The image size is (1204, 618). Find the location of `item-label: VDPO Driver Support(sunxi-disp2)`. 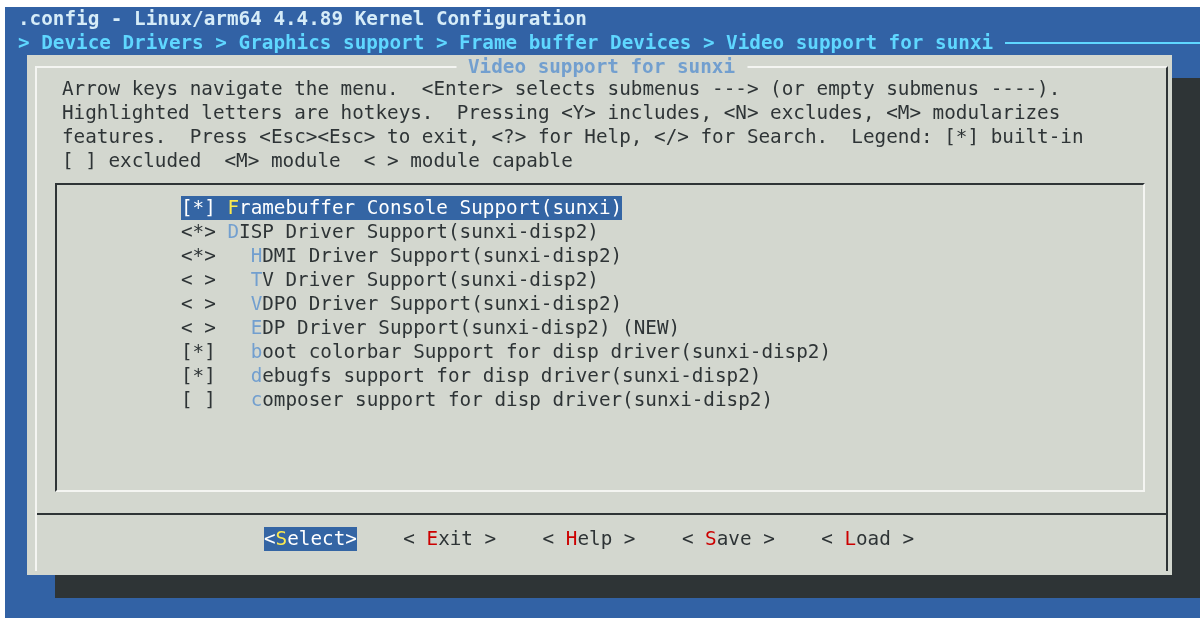

item-label: VDPO Driver Support(sunxi-disp2) is located at coordinates (436, 304).